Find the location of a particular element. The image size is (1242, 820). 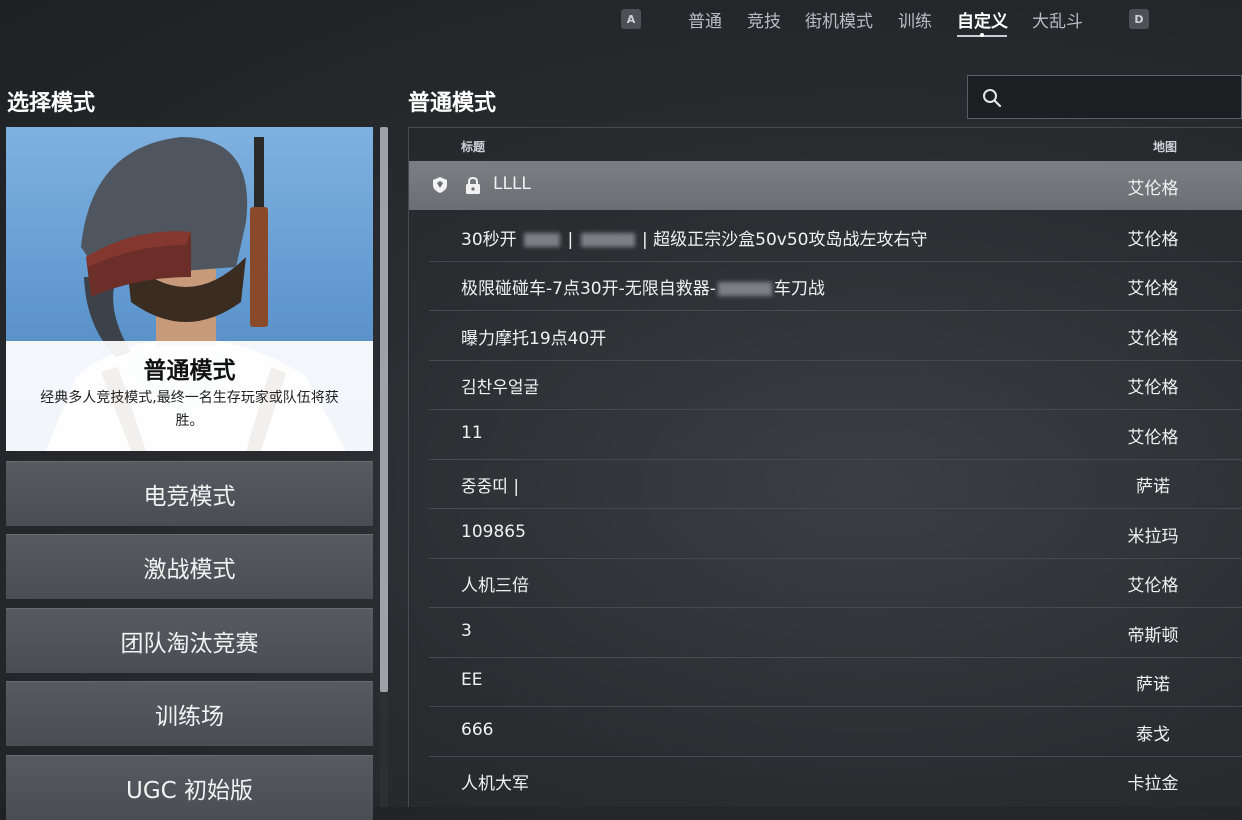

search-icon is located at coordinates (992, 98).